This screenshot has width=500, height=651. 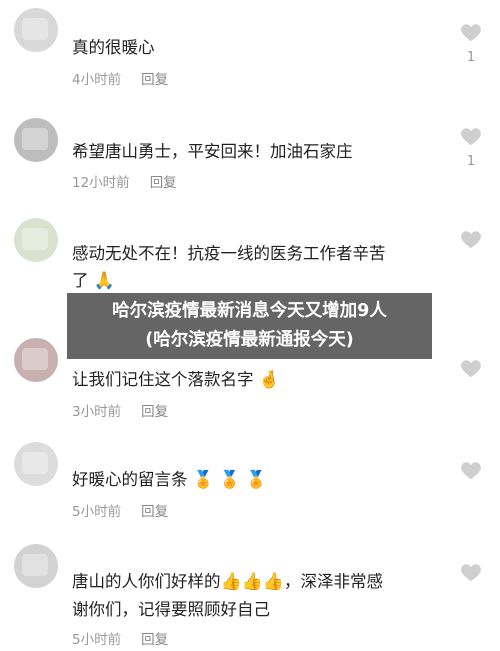 I want to click on comment-text: 唐山的人你们好样的👍👍👍，深泽非常感 谢你们，记得要照顾好自己, so click(x=244, y=595).